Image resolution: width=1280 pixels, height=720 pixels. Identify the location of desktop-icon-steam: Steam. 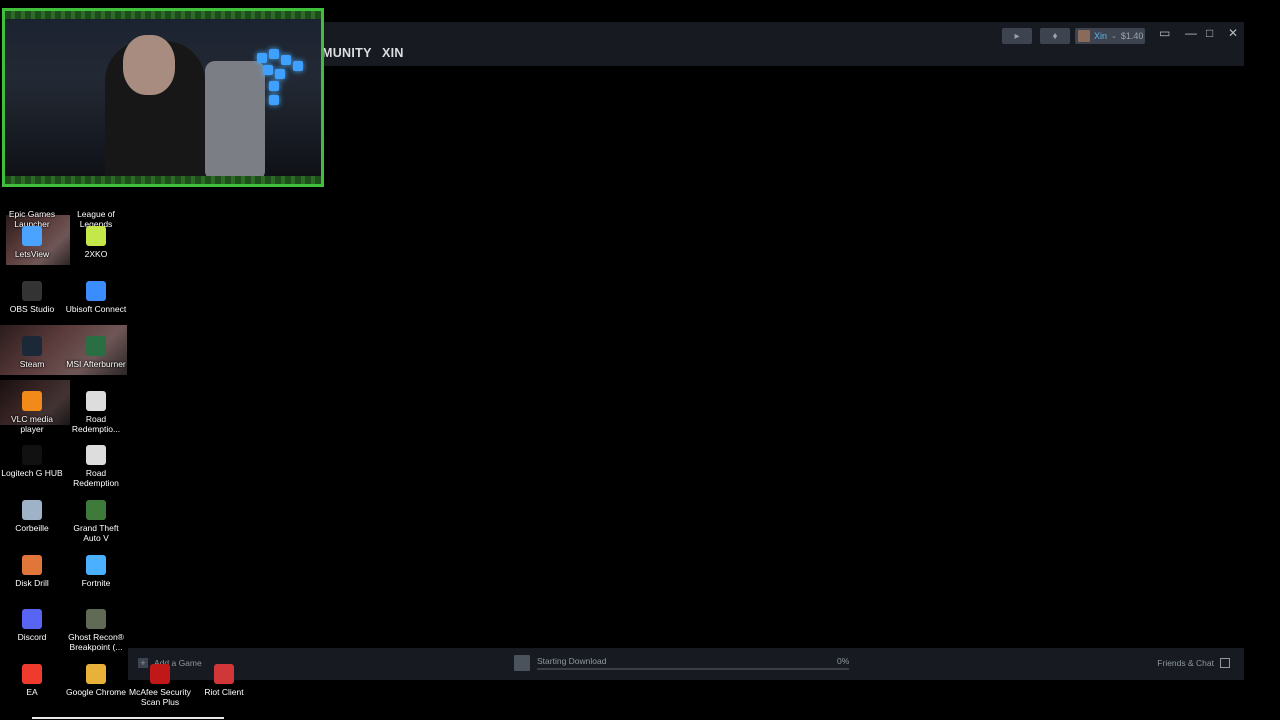
(32, 352).